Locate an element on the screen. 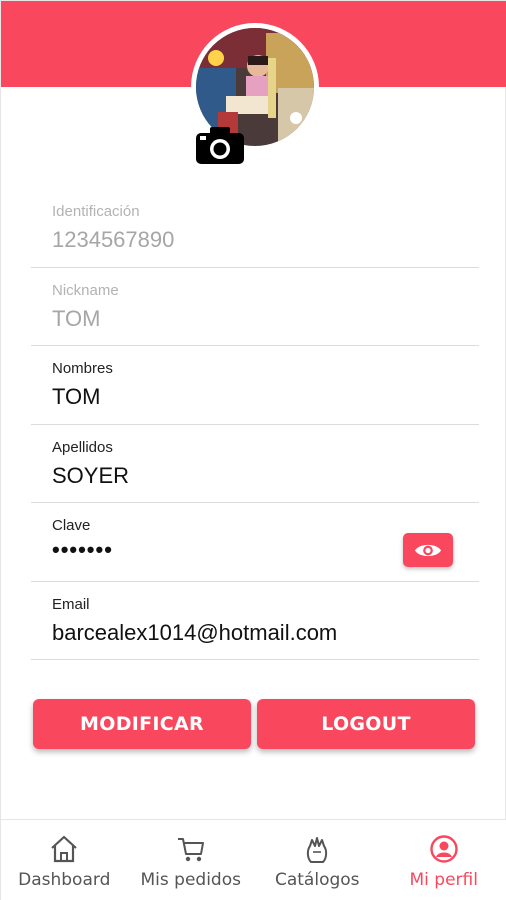  id-field: Identificación 1234567890 is located at coordinates (255, 228).